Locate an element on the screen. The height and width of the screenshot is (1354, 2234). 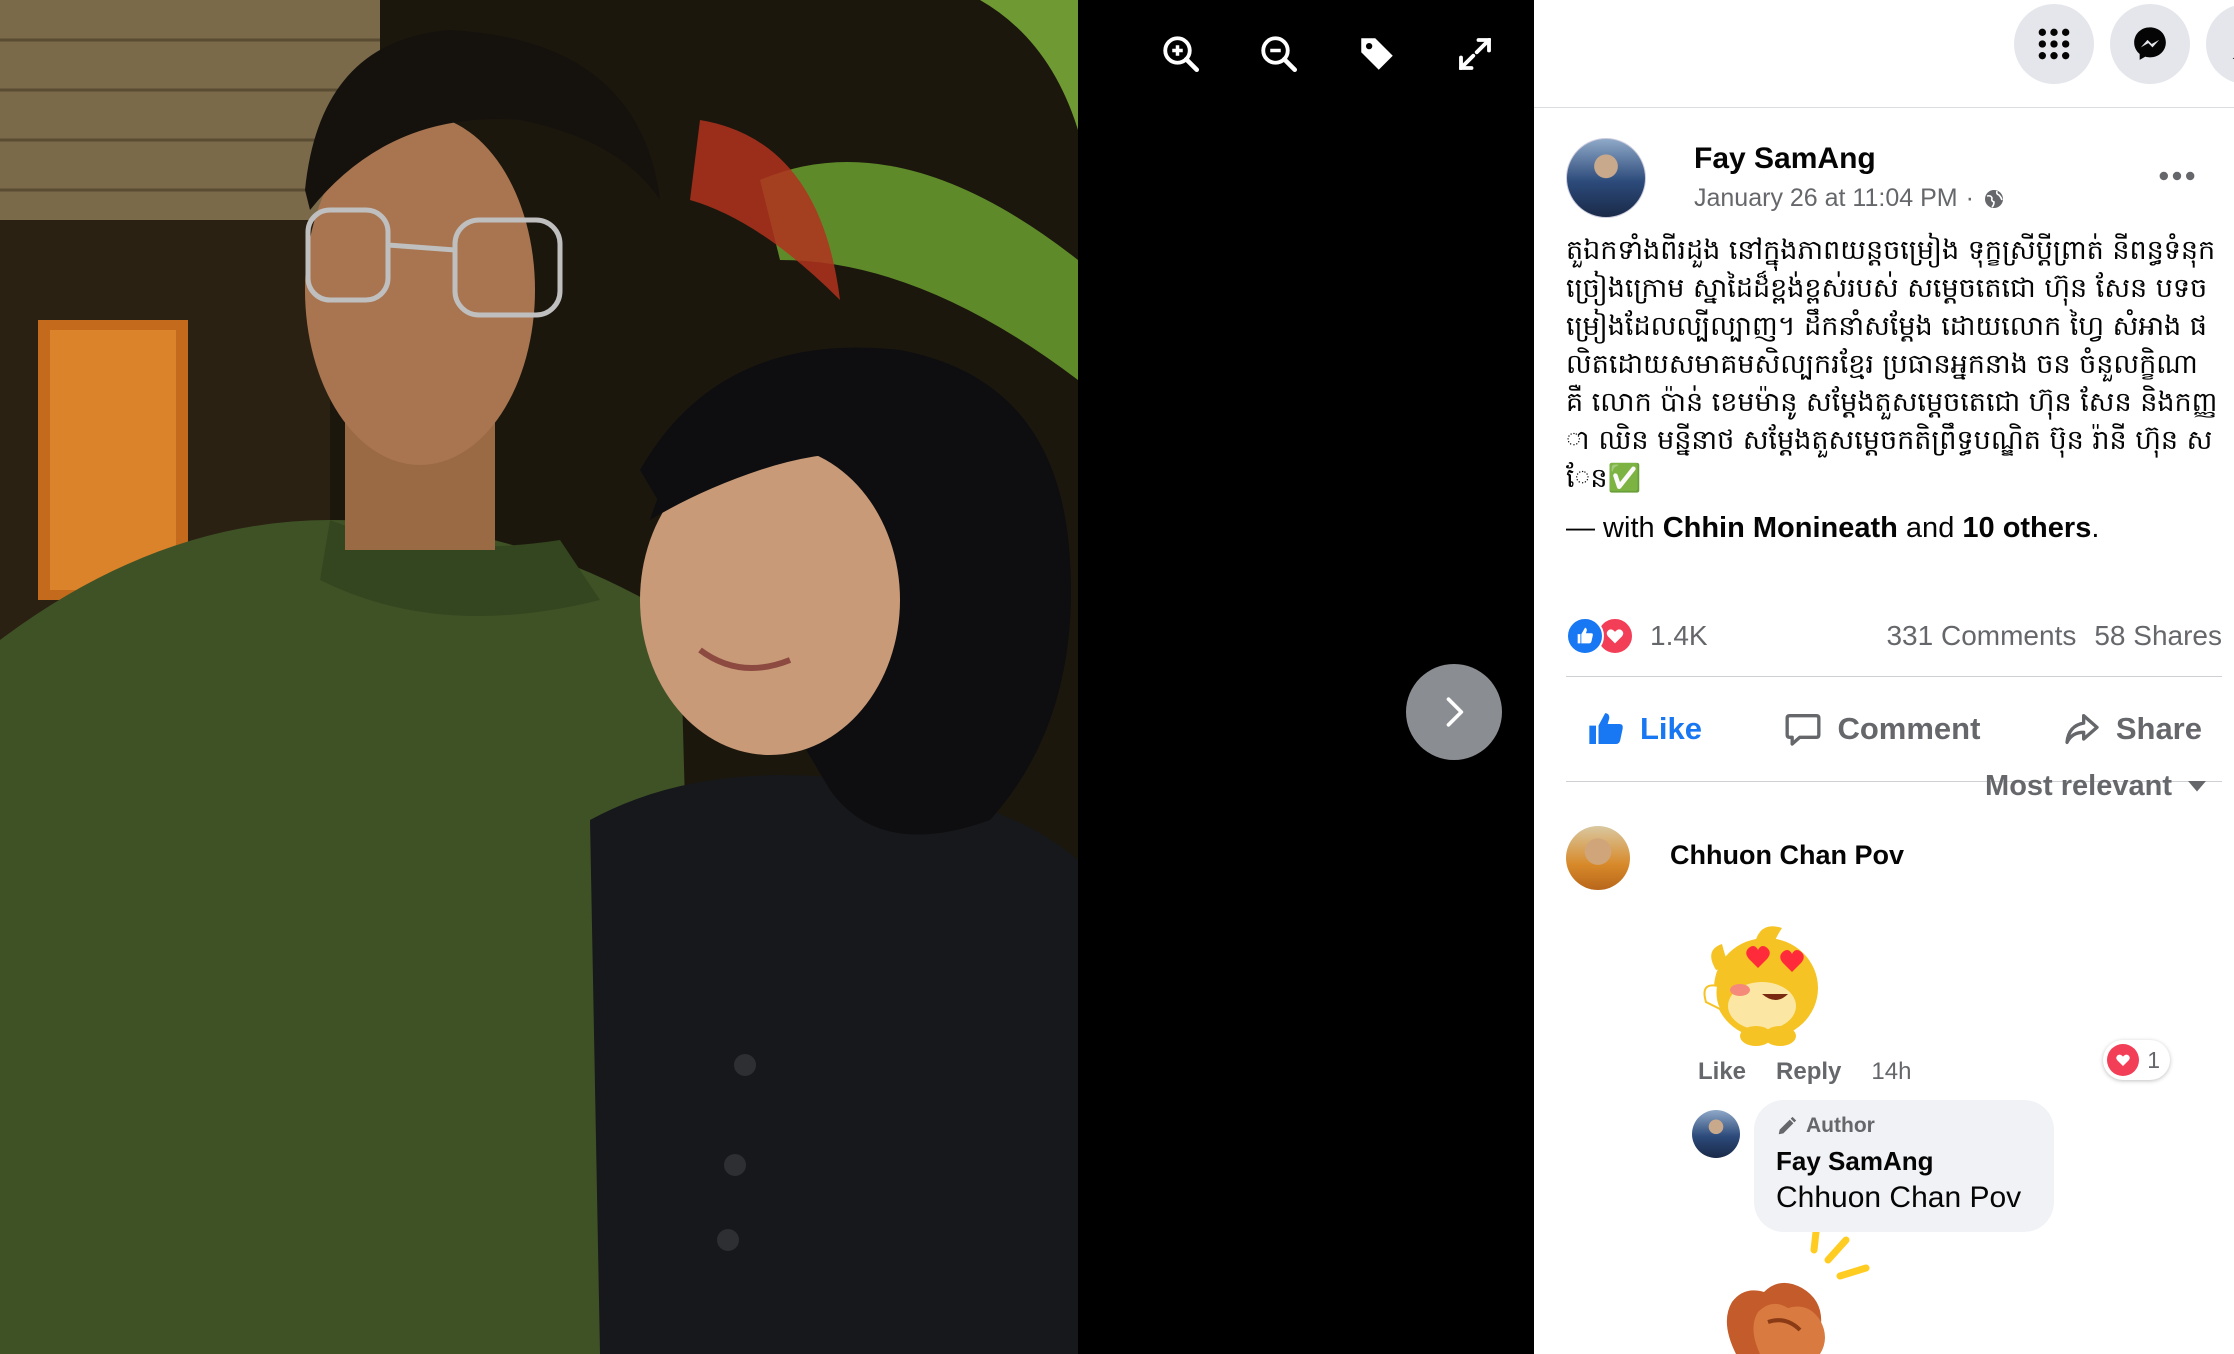
chevron-right-icon is located at coordinates (1455, 712).